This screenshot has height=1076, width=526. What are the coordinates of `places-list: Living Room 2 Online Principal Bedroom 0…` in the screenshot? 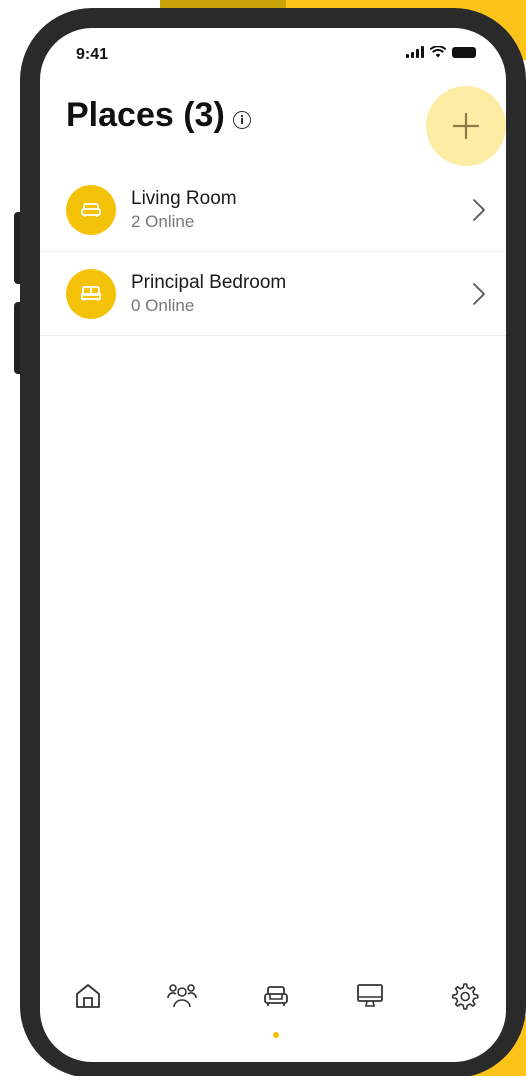 It's located at (273, 252).